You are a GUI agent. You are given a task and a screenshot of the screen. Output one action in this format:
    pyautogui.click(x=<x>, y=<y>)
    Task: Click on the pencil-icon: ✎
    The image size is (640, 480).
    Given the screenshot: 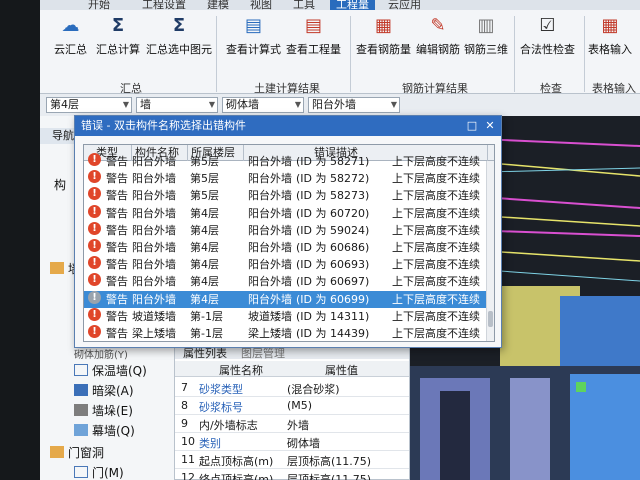 What is the action you would take?
    pyautogui.click(x=438, y=25)
    